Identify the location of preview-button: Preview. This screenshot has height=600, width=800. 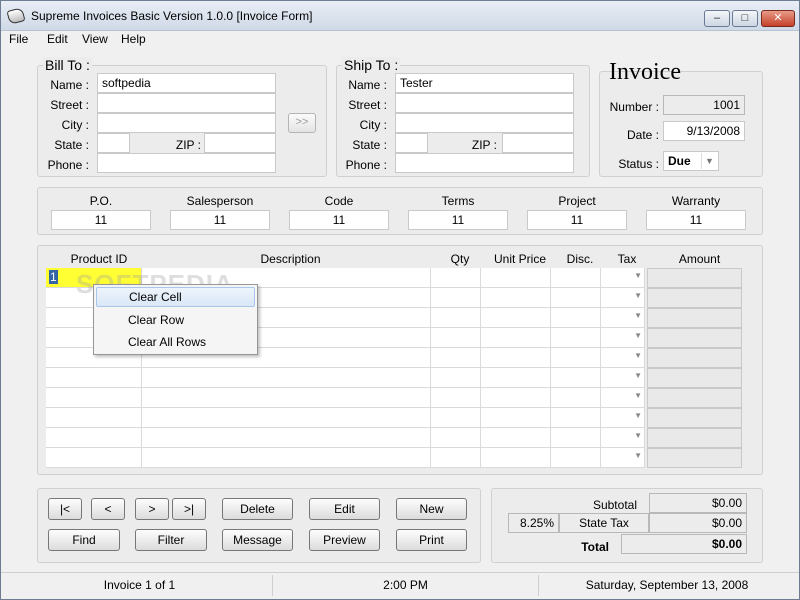
(344, 540).